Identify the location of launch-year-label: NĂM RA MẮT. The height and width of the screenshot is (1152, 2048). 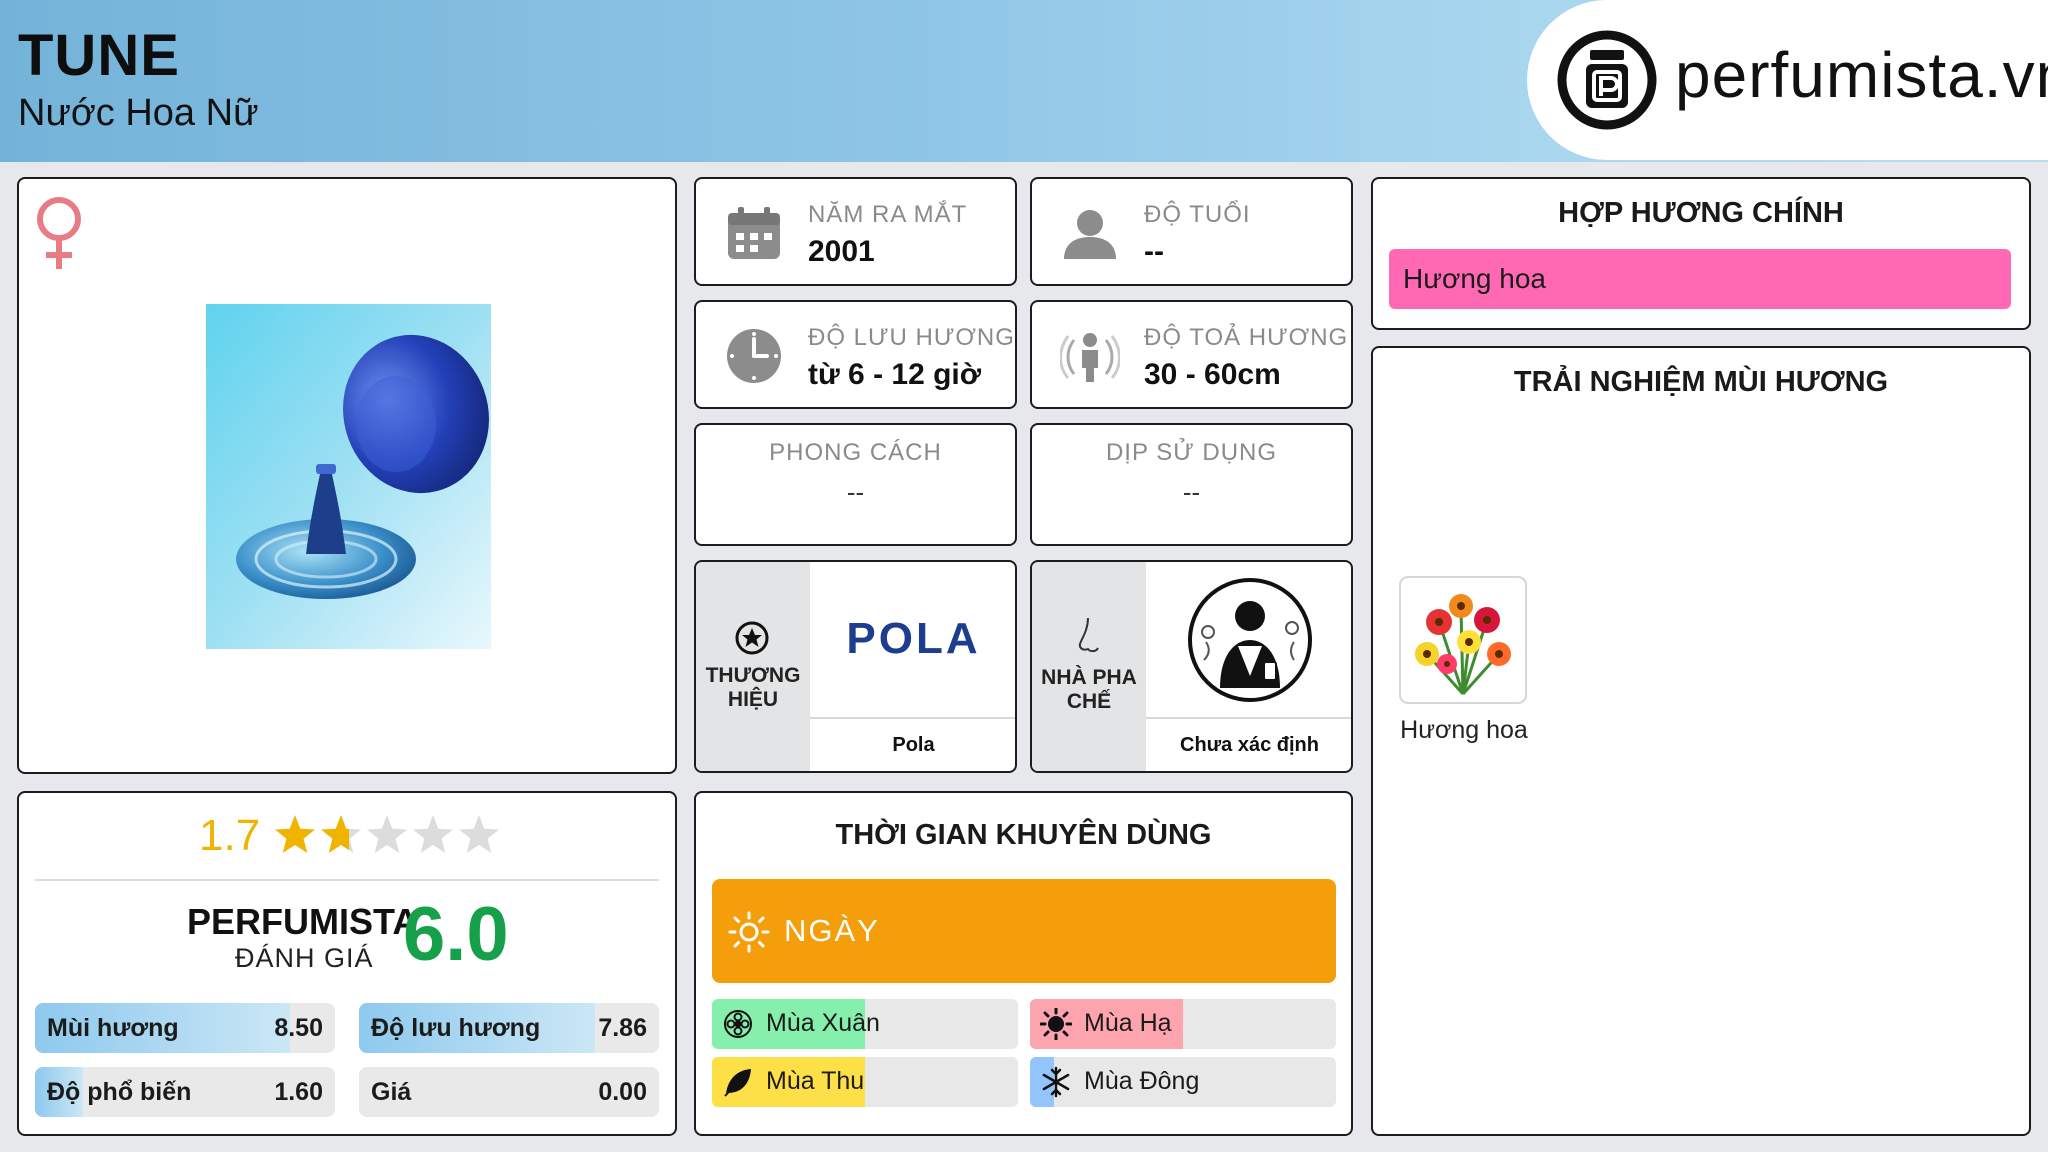
(888, 214).